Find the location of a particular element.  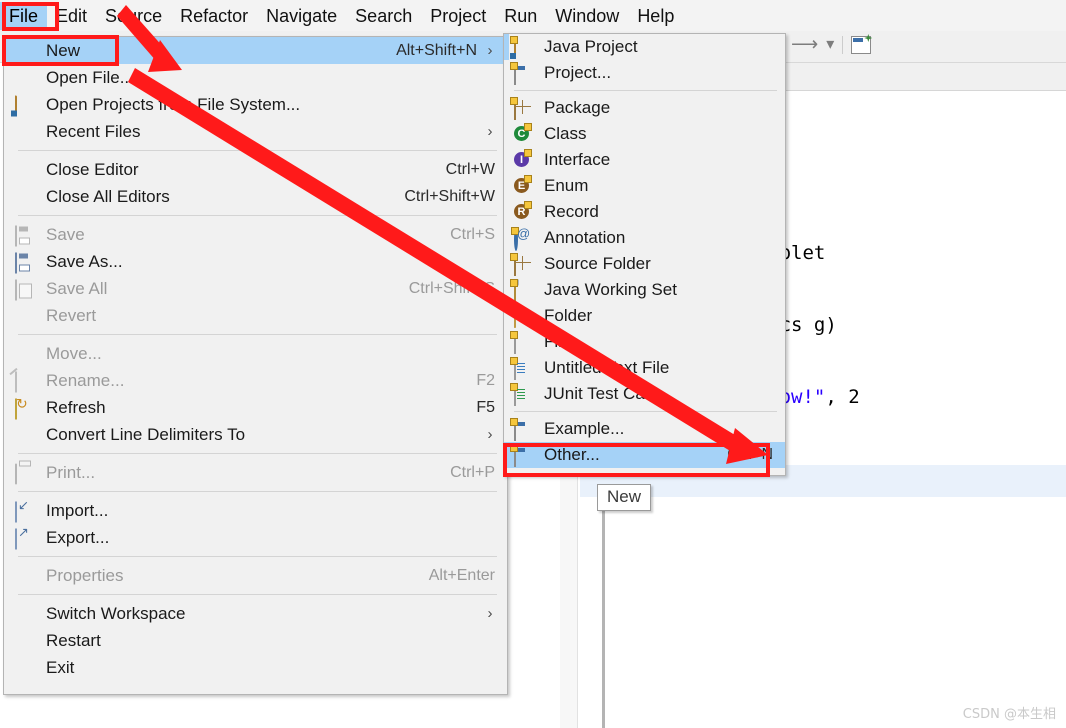

submenu-item-java-working-set: Java Working Set is located at coordinates (644, 290).